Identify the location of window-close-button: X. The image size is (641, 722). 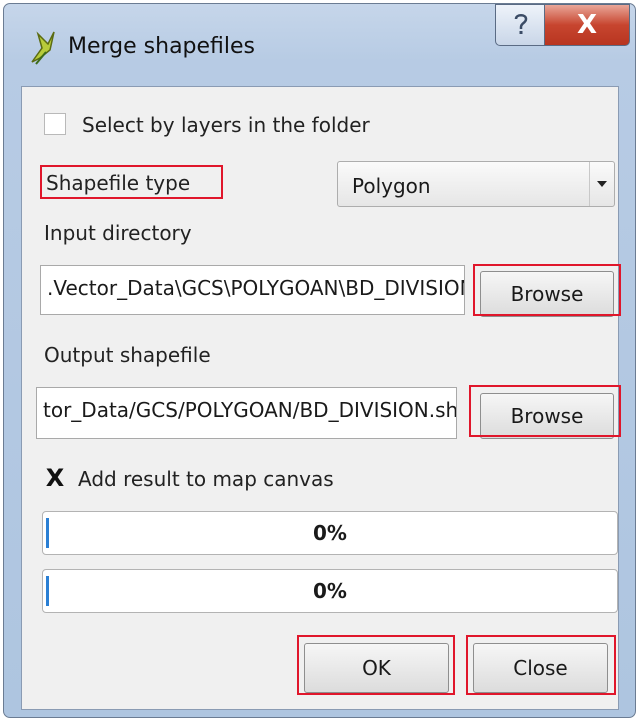
(587, 25).